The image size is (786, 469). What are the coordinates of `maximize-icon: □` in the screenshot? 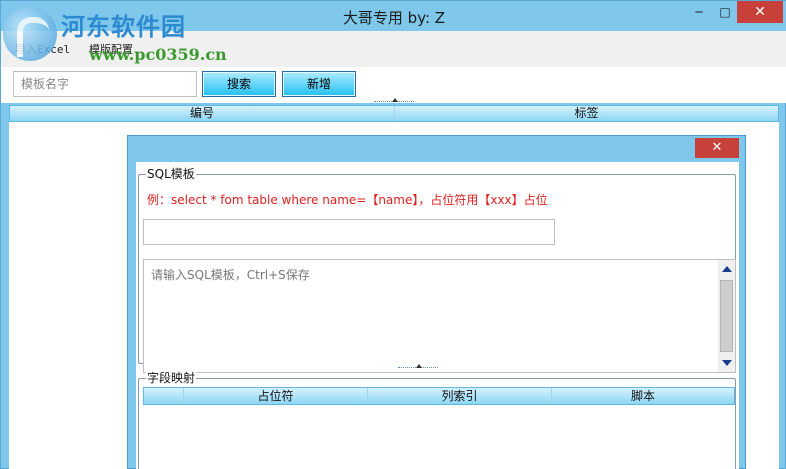 It's located at (725, 12).